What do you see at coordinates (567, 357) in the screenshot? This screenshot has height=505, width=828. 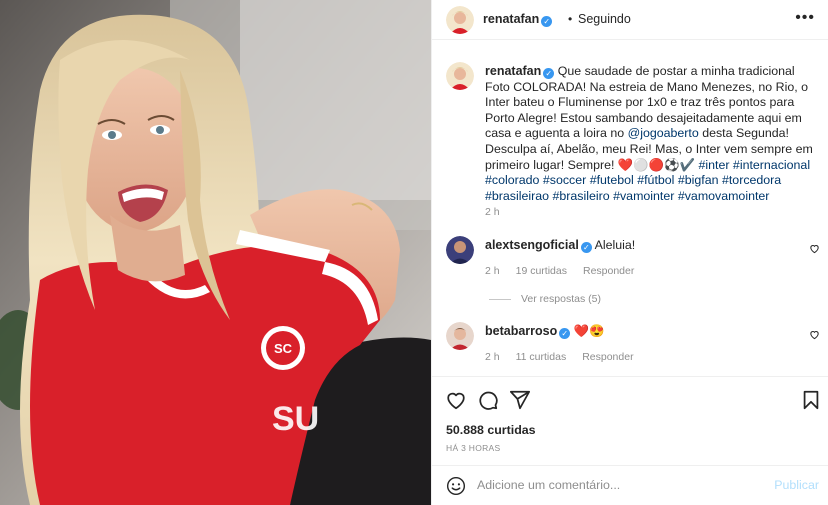 I see `comment-2-meta: 2 h 11 curtidas Responder` at bounding box center [567, 357].